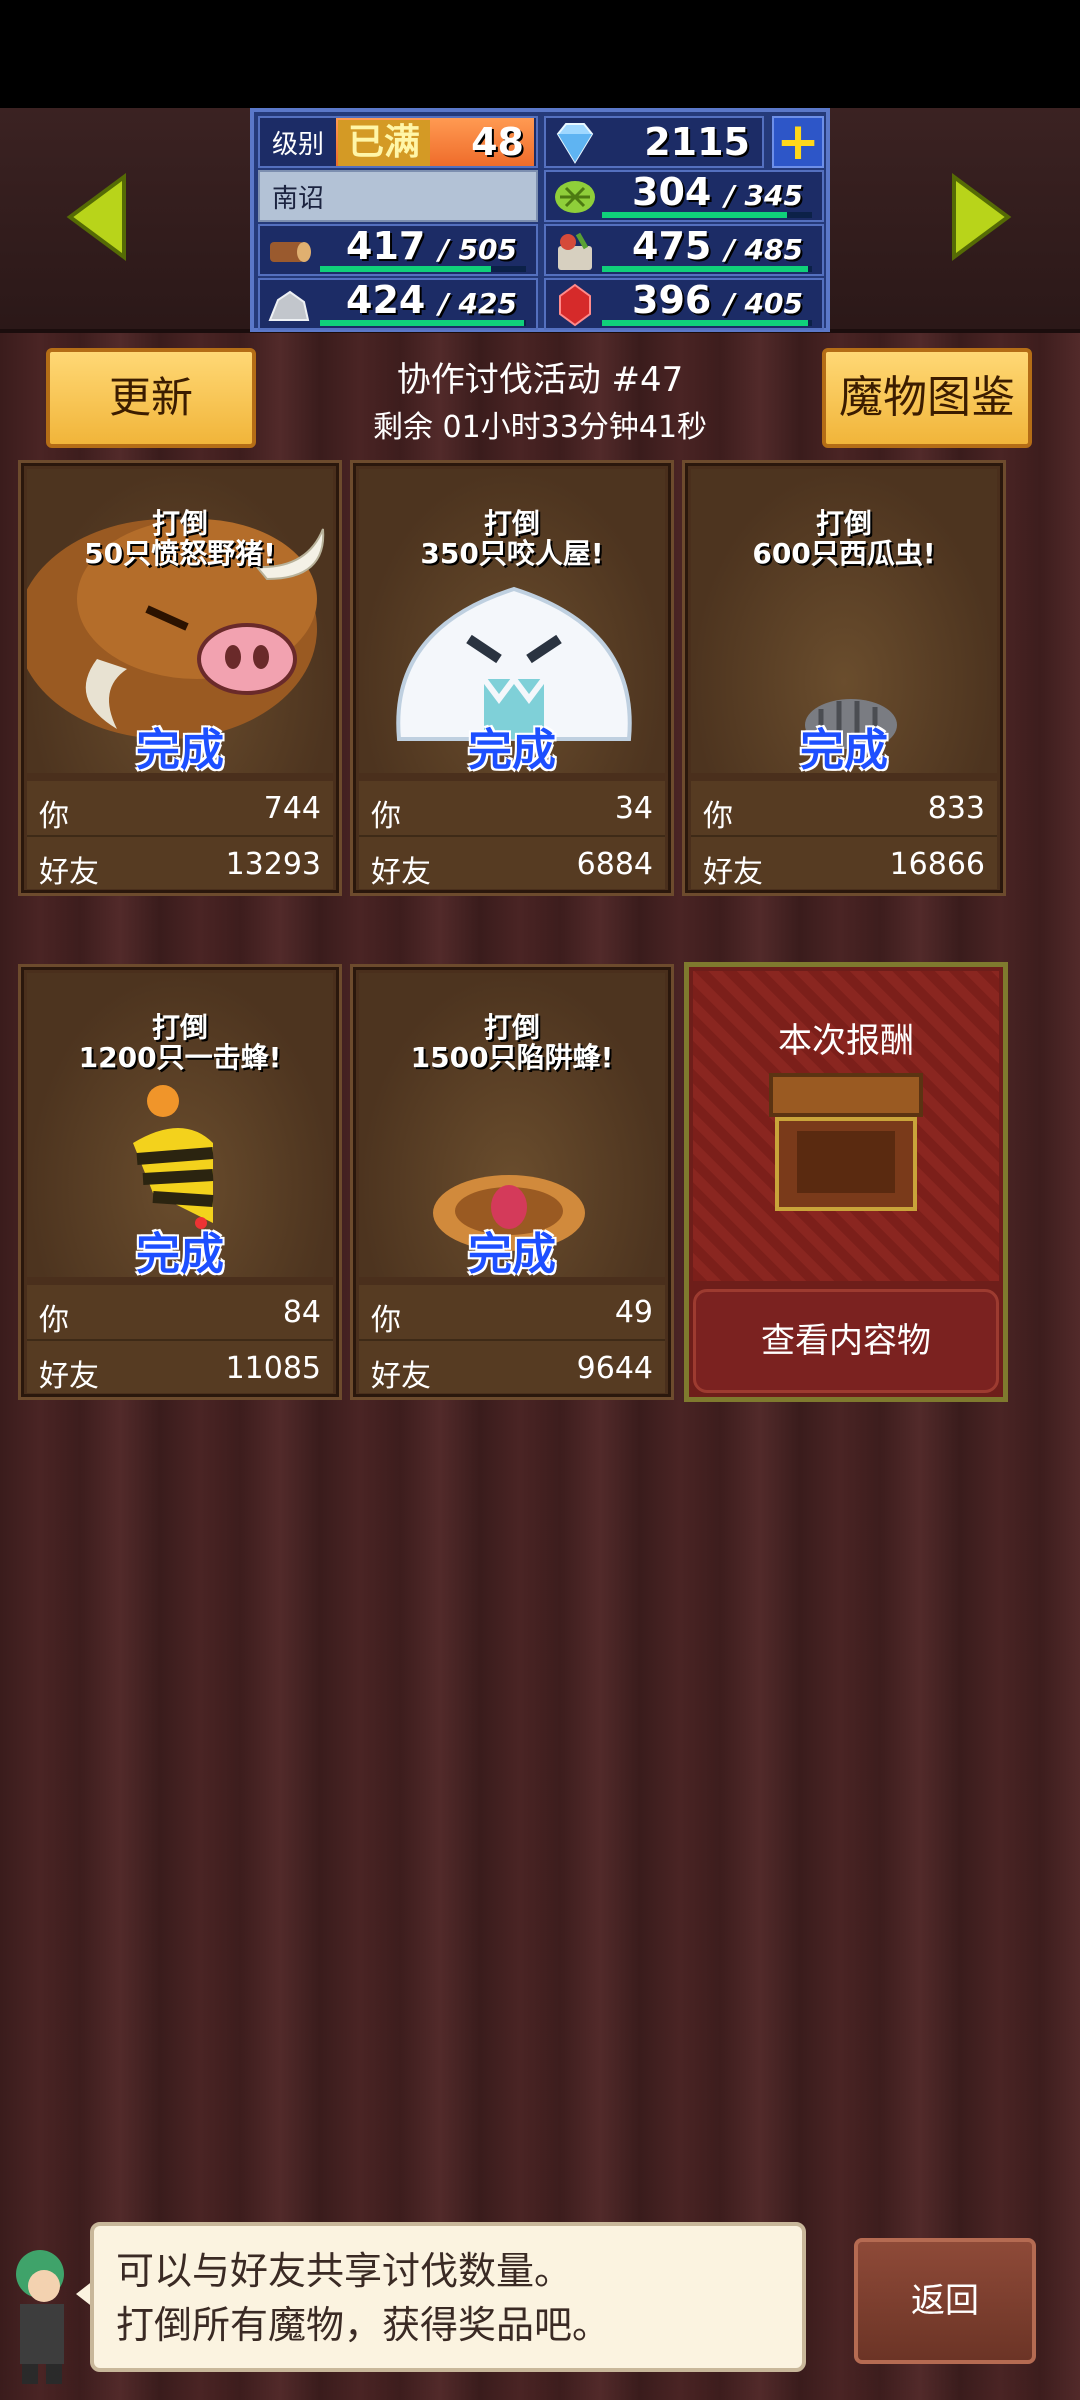 The image size is (1080, 2400). What do you see at coordinates (180, 1366) in the screenshot?
I see `friend-count-row: 好友 11085` at bounding box center [180, 1366].